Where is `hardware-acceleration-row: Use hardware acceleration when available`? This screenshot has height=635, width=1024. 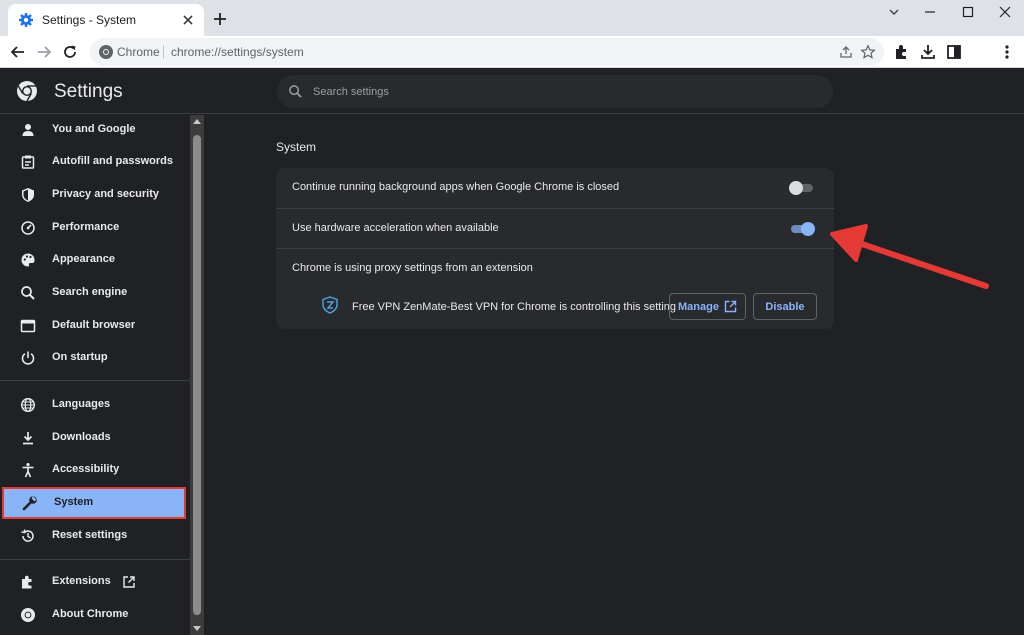
hardware-acceleration-row: Use hardware acceleration when available is located at coordinates (555, 228).